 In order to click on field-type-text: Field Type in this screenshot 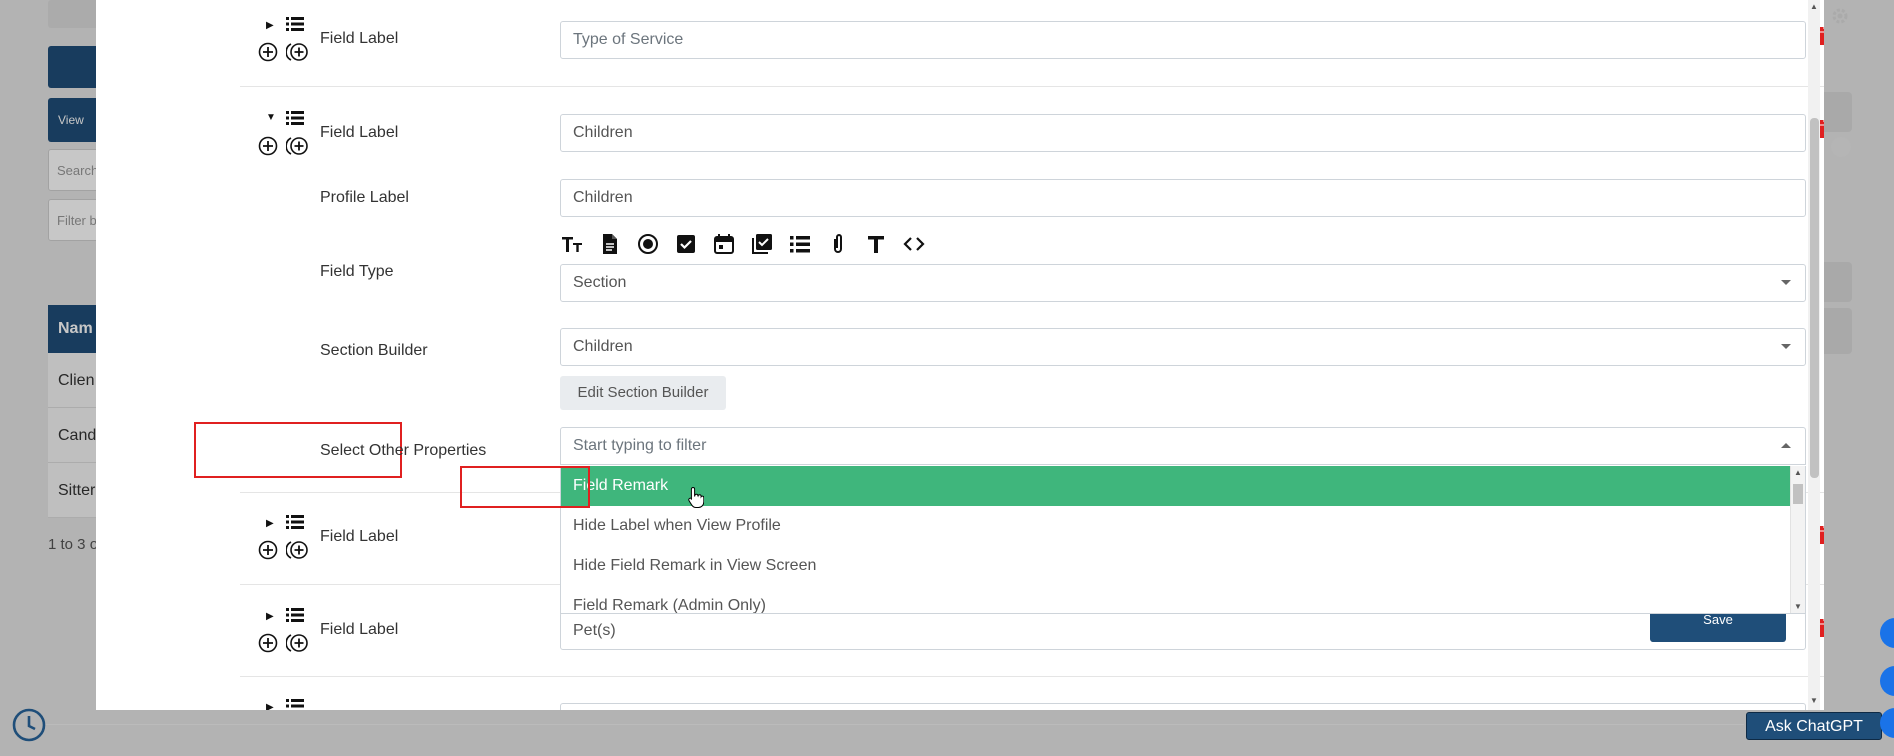, I will do `click(357, 271)`.